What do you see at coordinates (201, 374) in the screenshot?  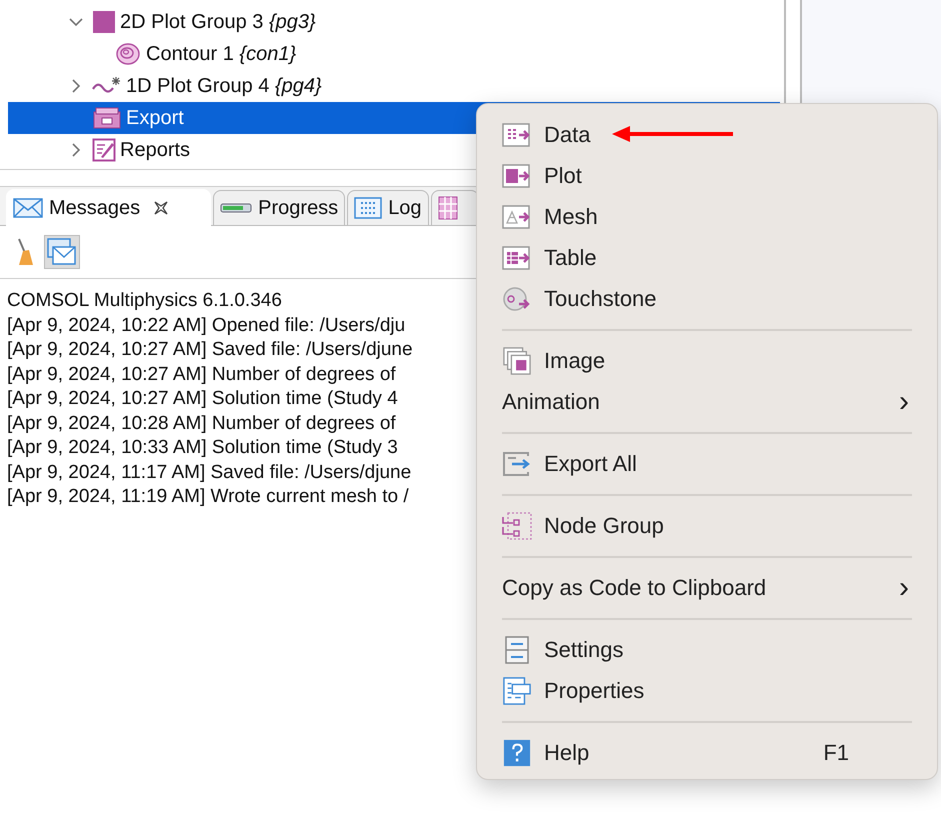 I see `log-line: [Apr 9, 2024, 10:27 AM] Number of degrees of` at bounding box center [201, 374].